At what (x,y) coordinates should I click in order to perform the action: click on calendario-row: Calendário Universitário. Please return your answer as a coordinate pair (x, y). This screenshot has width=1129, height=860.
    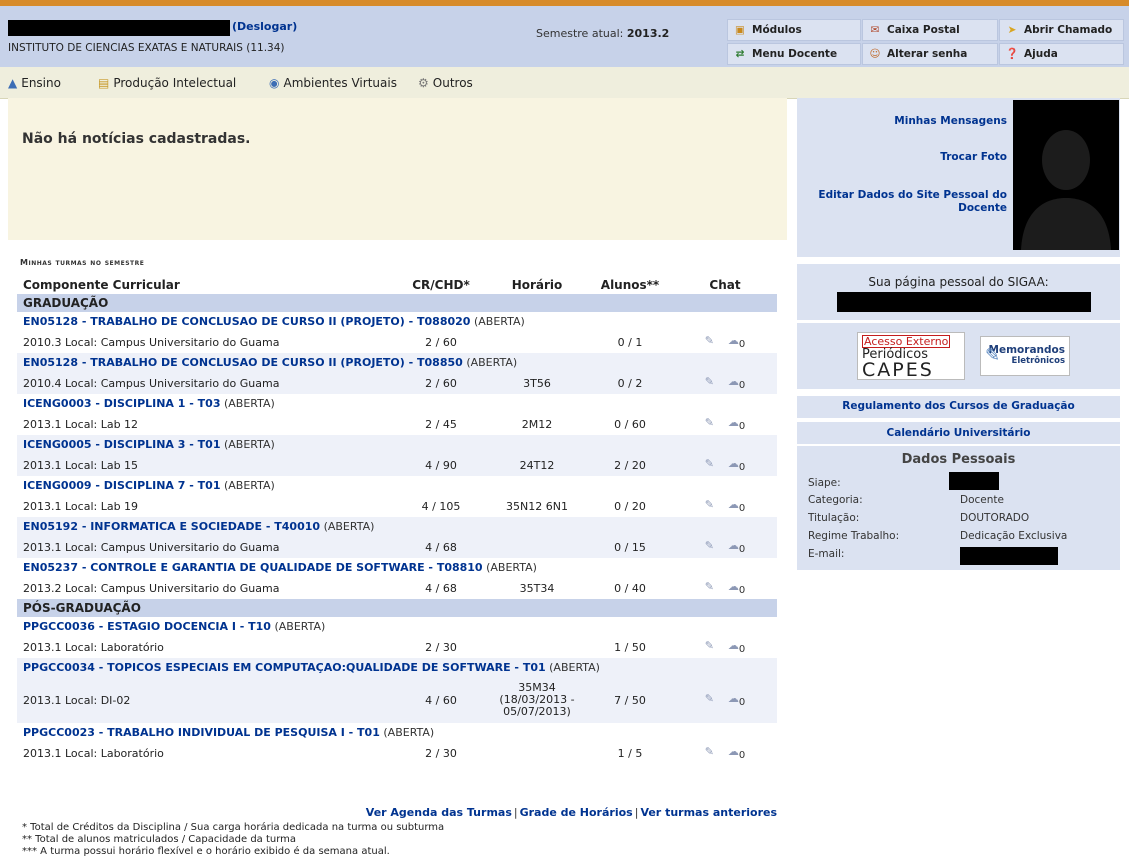
    Looking at the image, I should click on (958, 433).